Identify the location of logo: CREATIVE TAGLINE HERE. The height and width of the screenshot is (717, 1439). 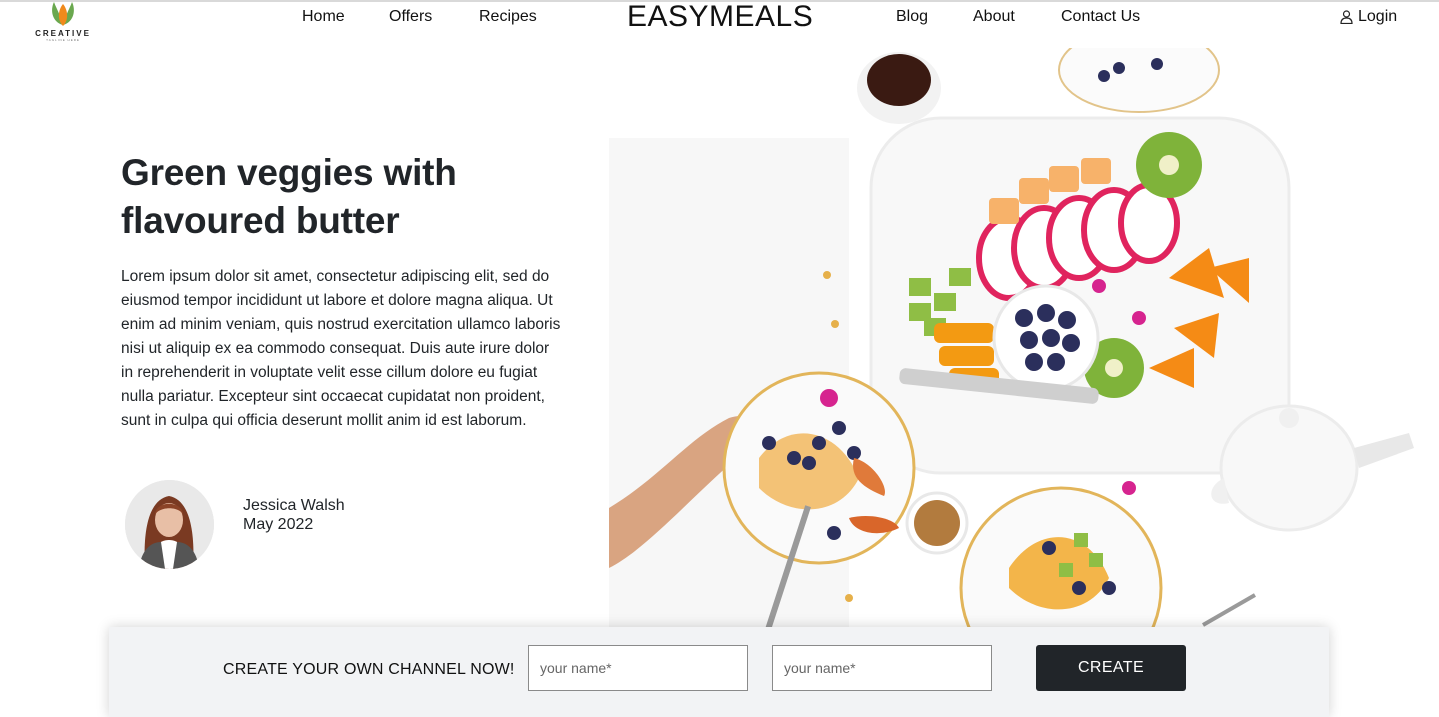
(63, 22).